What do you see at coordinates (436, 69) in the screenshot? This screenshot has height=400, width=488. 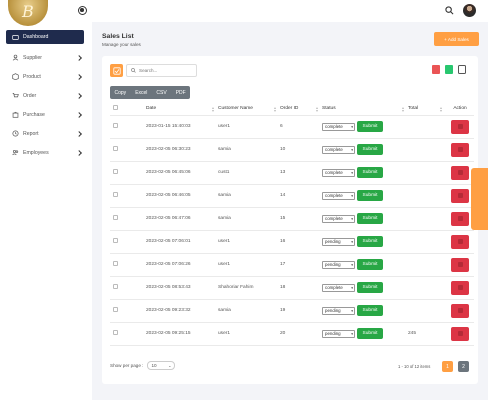 I see `pdf-icon` at bounding box center [436, 69].